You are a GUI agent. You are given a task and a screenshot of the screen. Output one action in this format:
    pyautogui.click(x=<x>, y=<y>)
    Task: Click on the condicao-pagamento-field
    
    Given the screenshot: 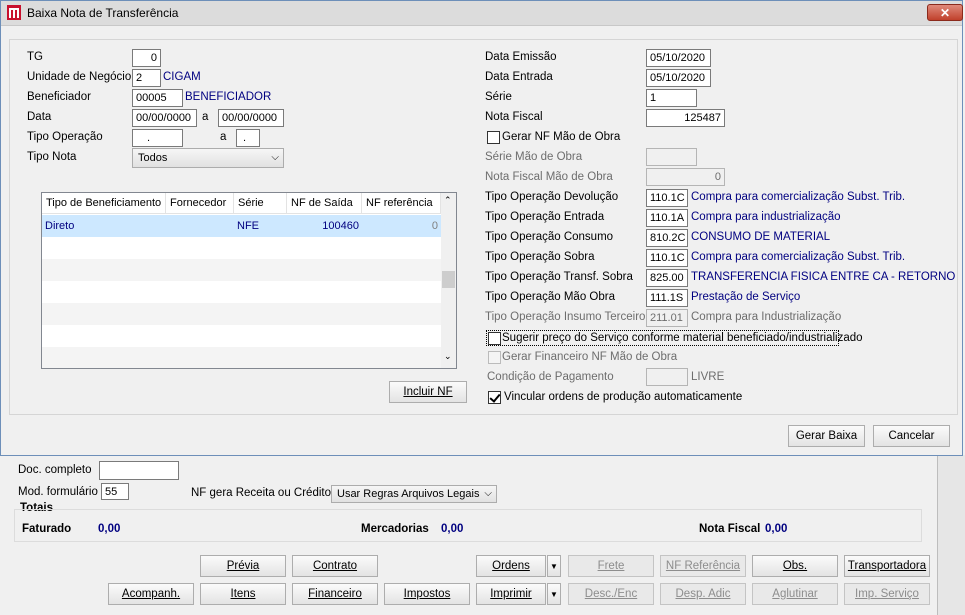 What is the action you would take?
    pyautogui.click(x=667, y=377)
    